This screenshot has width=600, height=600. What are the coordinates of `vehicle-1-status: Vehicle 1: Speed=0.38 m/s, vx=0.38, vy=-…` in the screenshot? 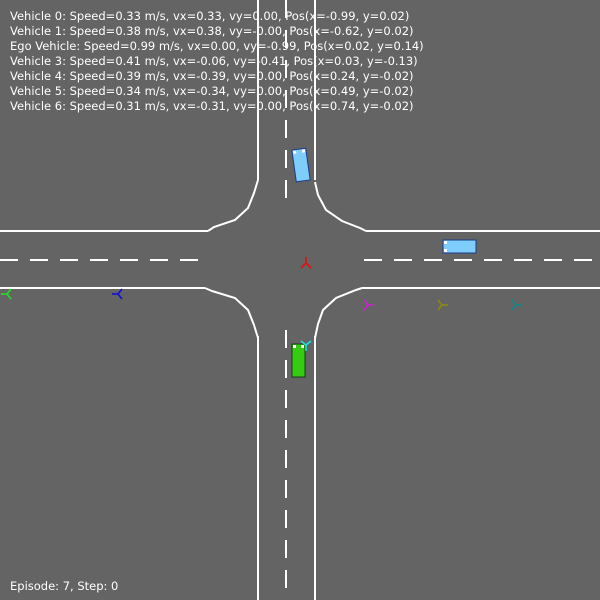 It's located at (212, 31).